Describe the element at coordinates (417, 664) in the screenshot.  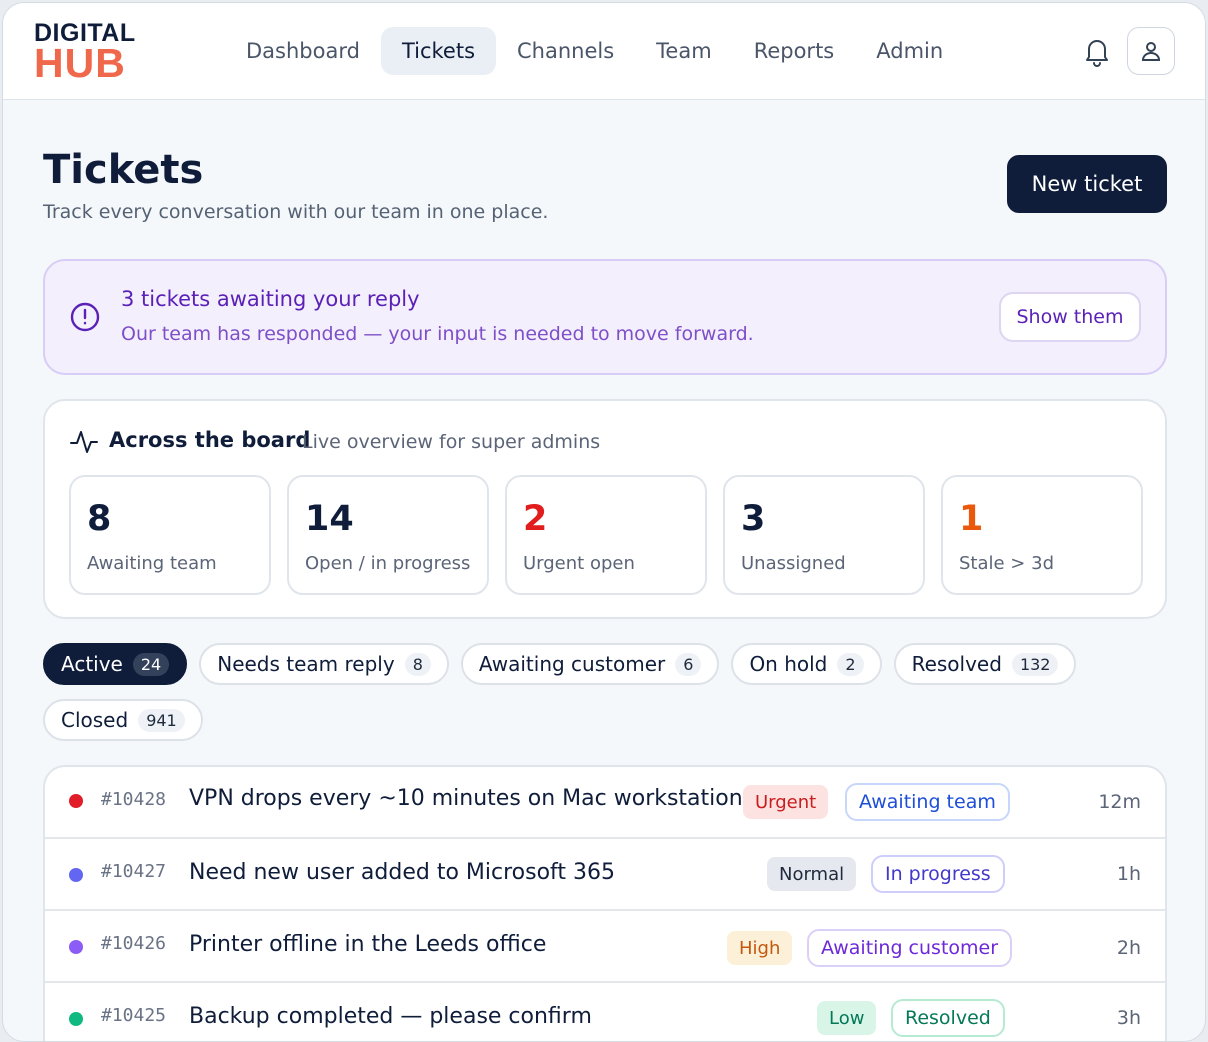
I see `filter-count: 8` at that location.